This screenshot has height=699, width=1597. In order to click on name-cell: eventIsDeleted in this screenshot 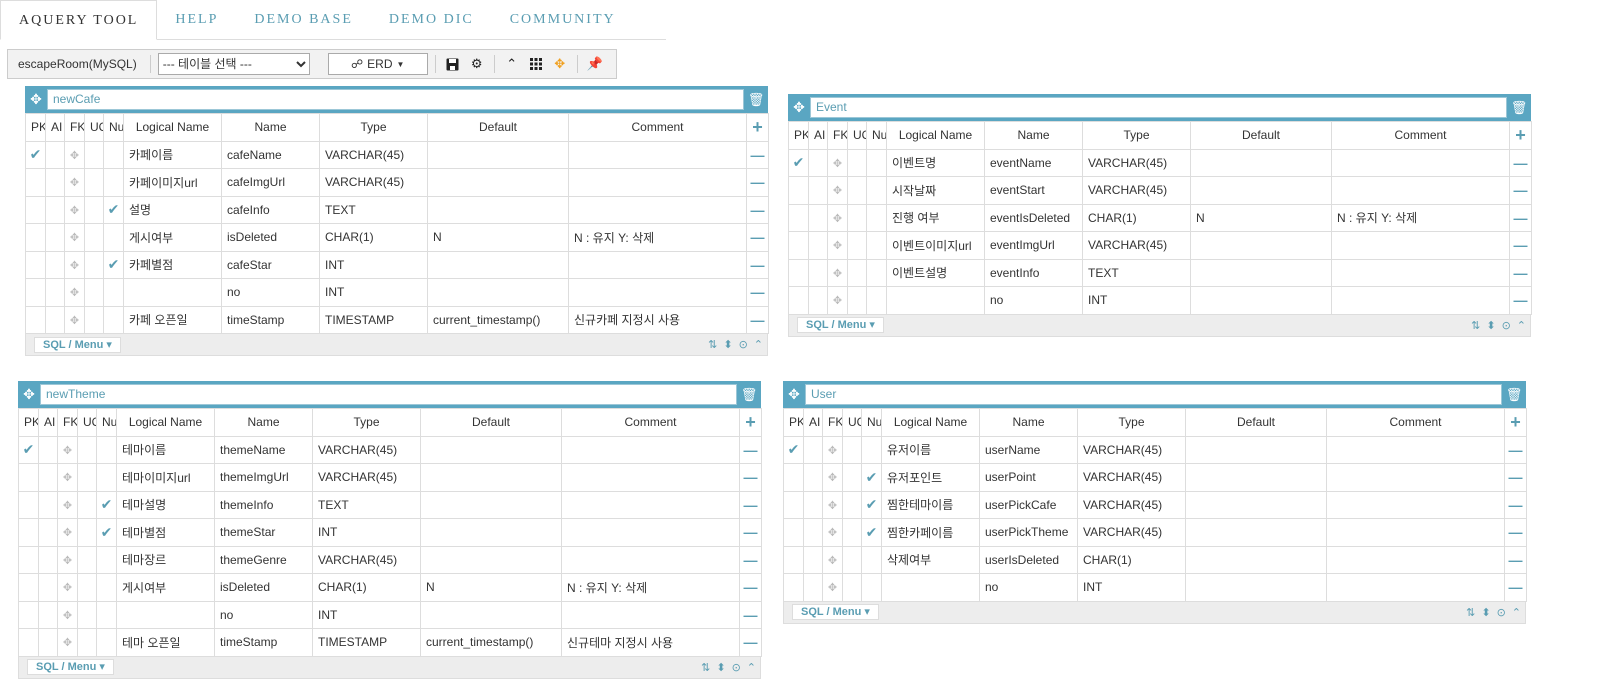, I will do `click(1033, 217)`.